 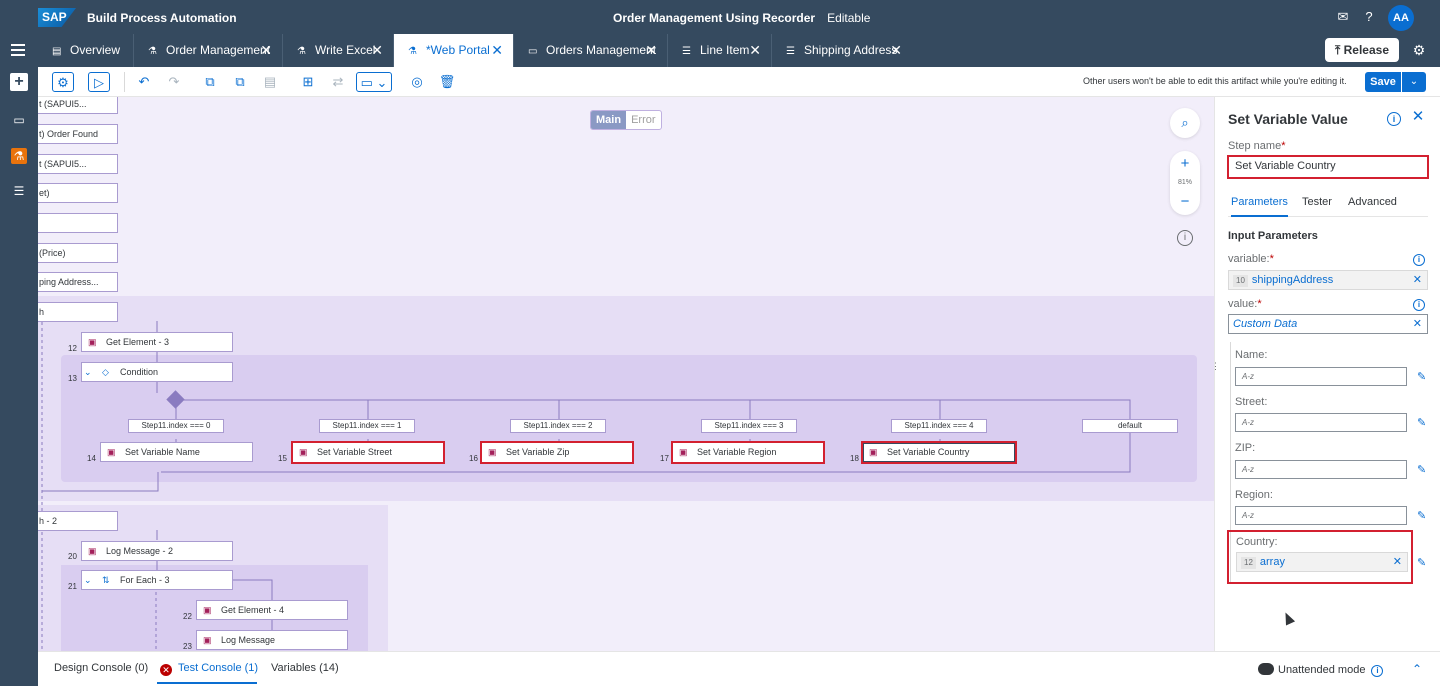 What do you see at coordinates (367, 426) in the screenshot?
I see `condition-branch: Step11.index === 1` at bounding box center [367, 426].